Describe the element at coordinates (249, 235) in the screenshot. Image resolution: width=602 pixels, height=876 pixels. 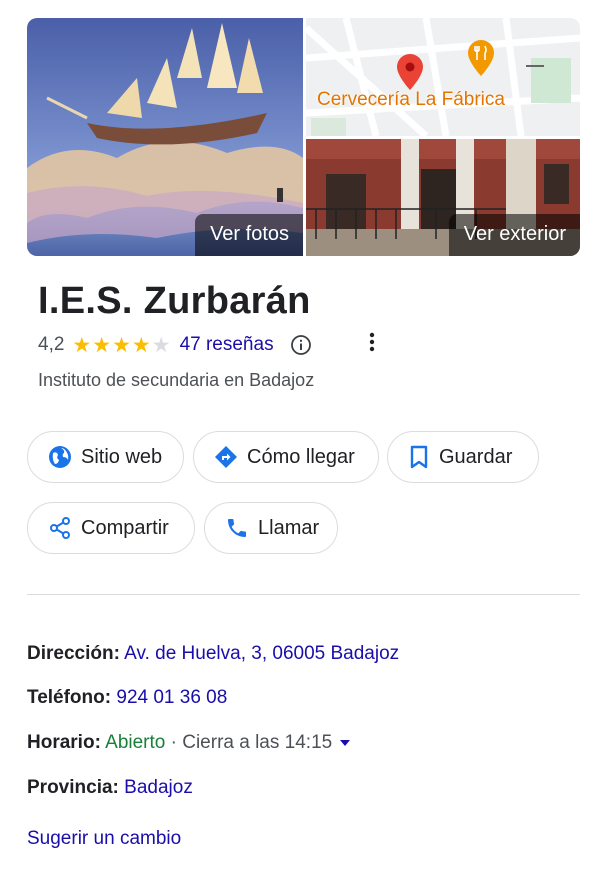
I see `view-photos-label: Ver fotos` at that location.